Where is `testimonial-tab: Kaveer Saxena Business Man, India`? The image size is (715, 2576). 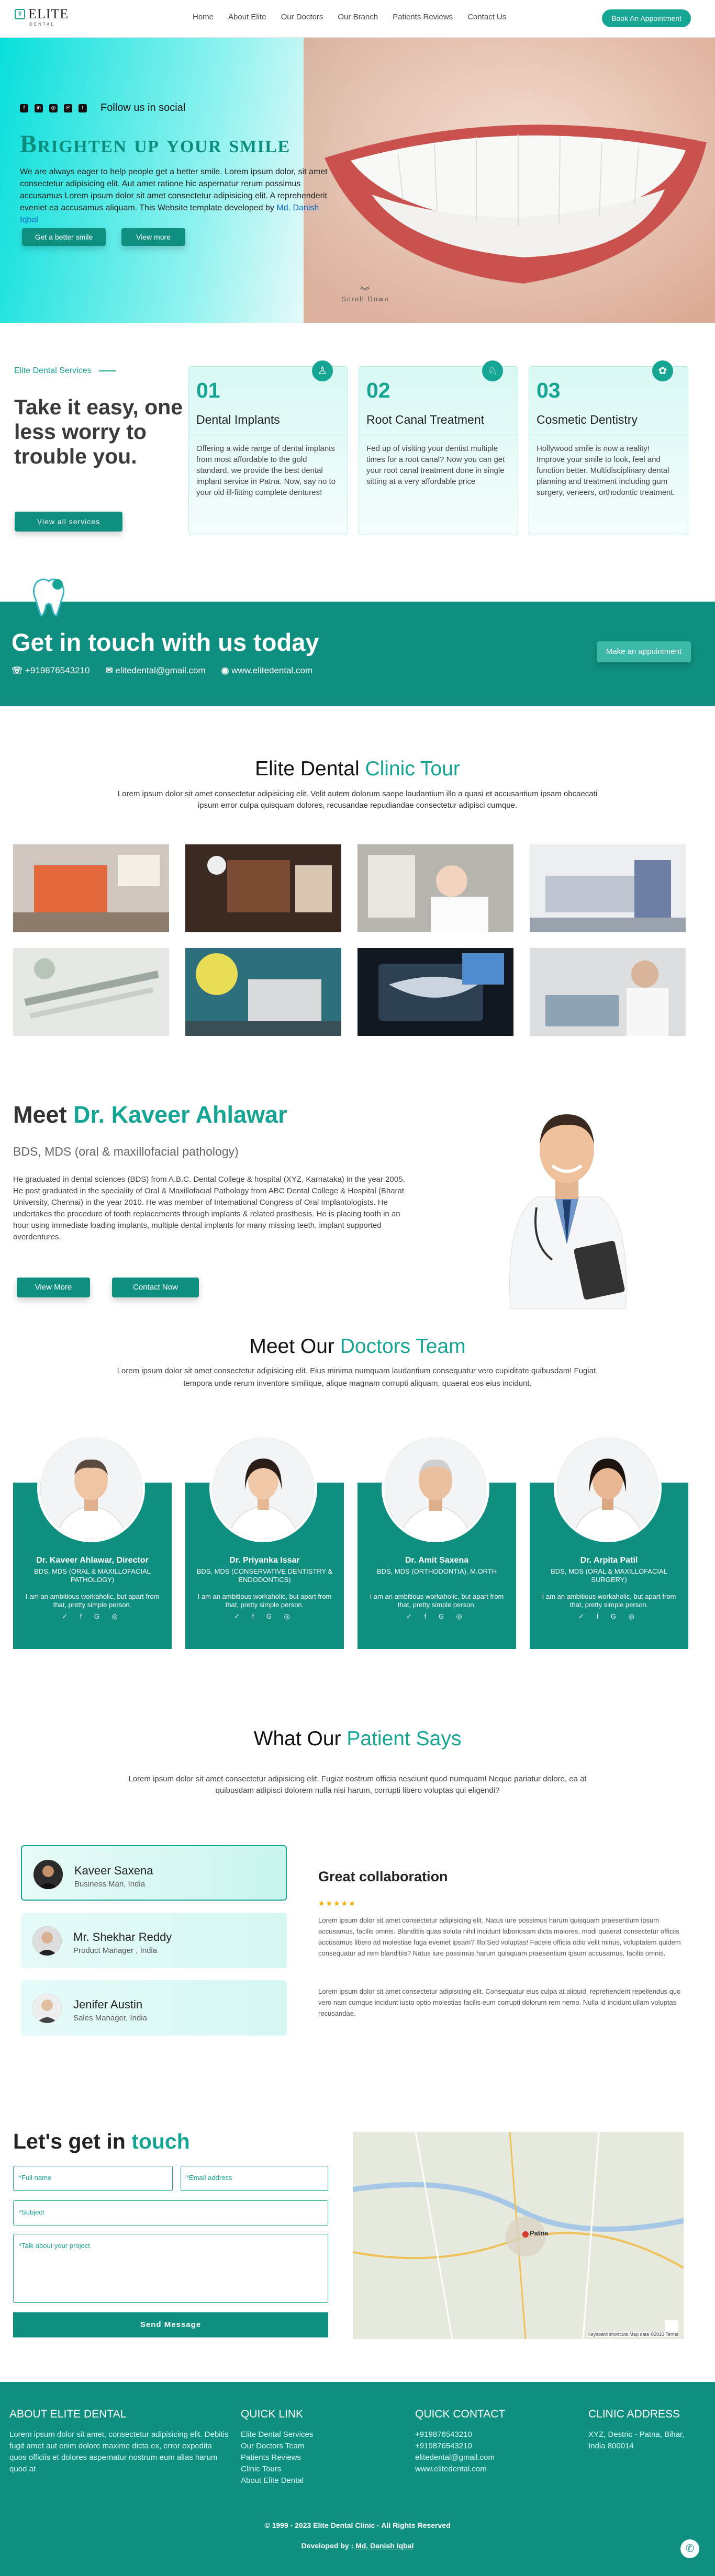
testimonial-tab: Kaveer Saxena Business Man, India is located at coordinates (154, 1873).